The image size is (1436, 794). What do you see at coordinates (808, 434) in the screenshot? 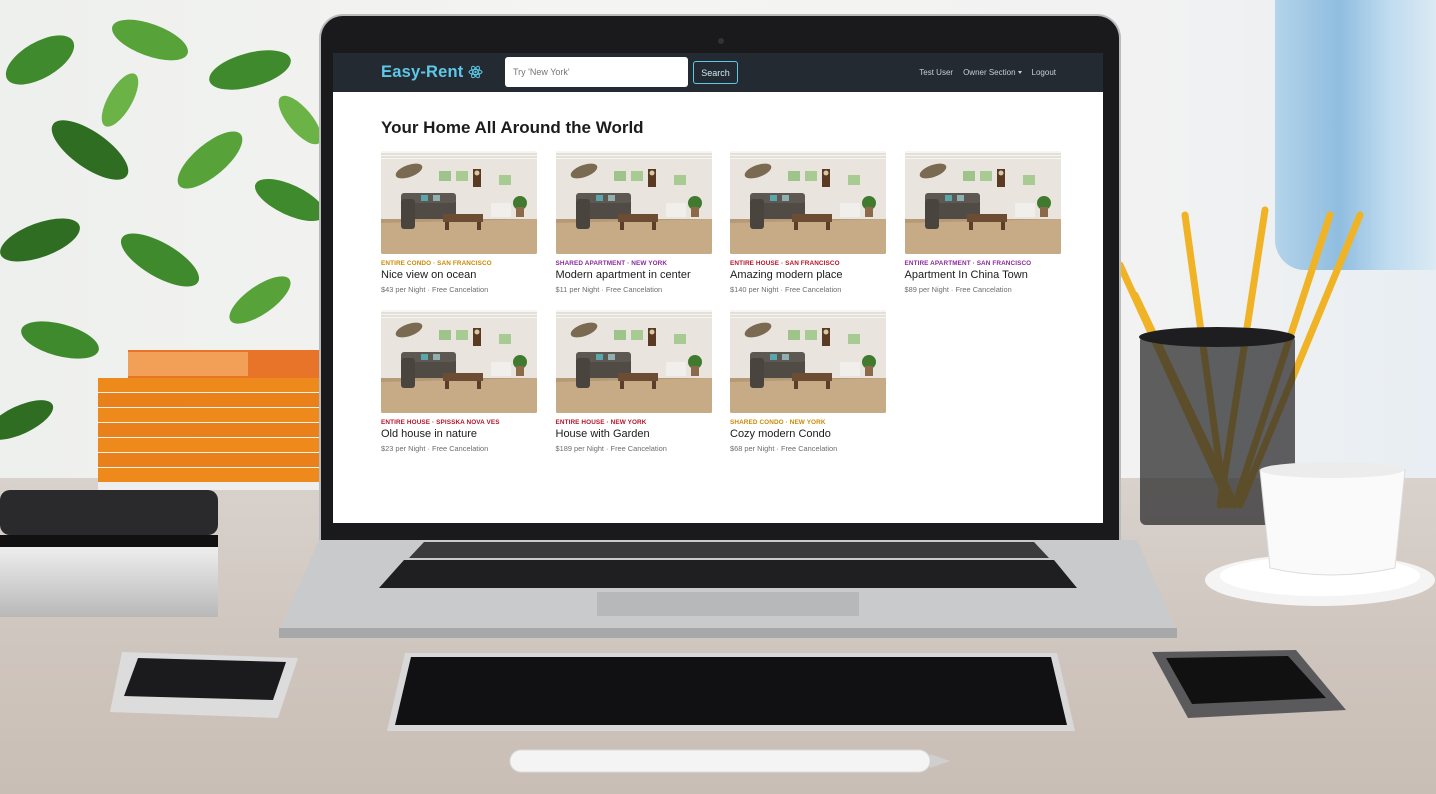
I see `listing-title: Cozy modern Condo` at bounding box center [808, 434].